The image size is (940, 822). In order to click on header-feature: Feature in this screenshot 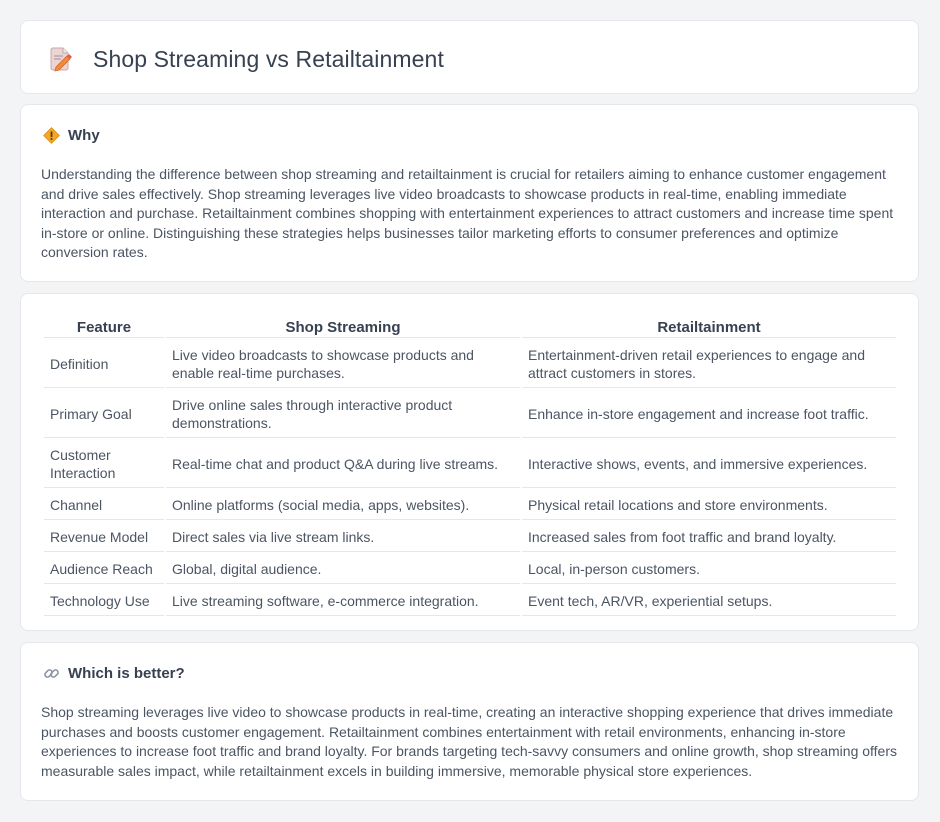, I will do `click(104, 327)`.